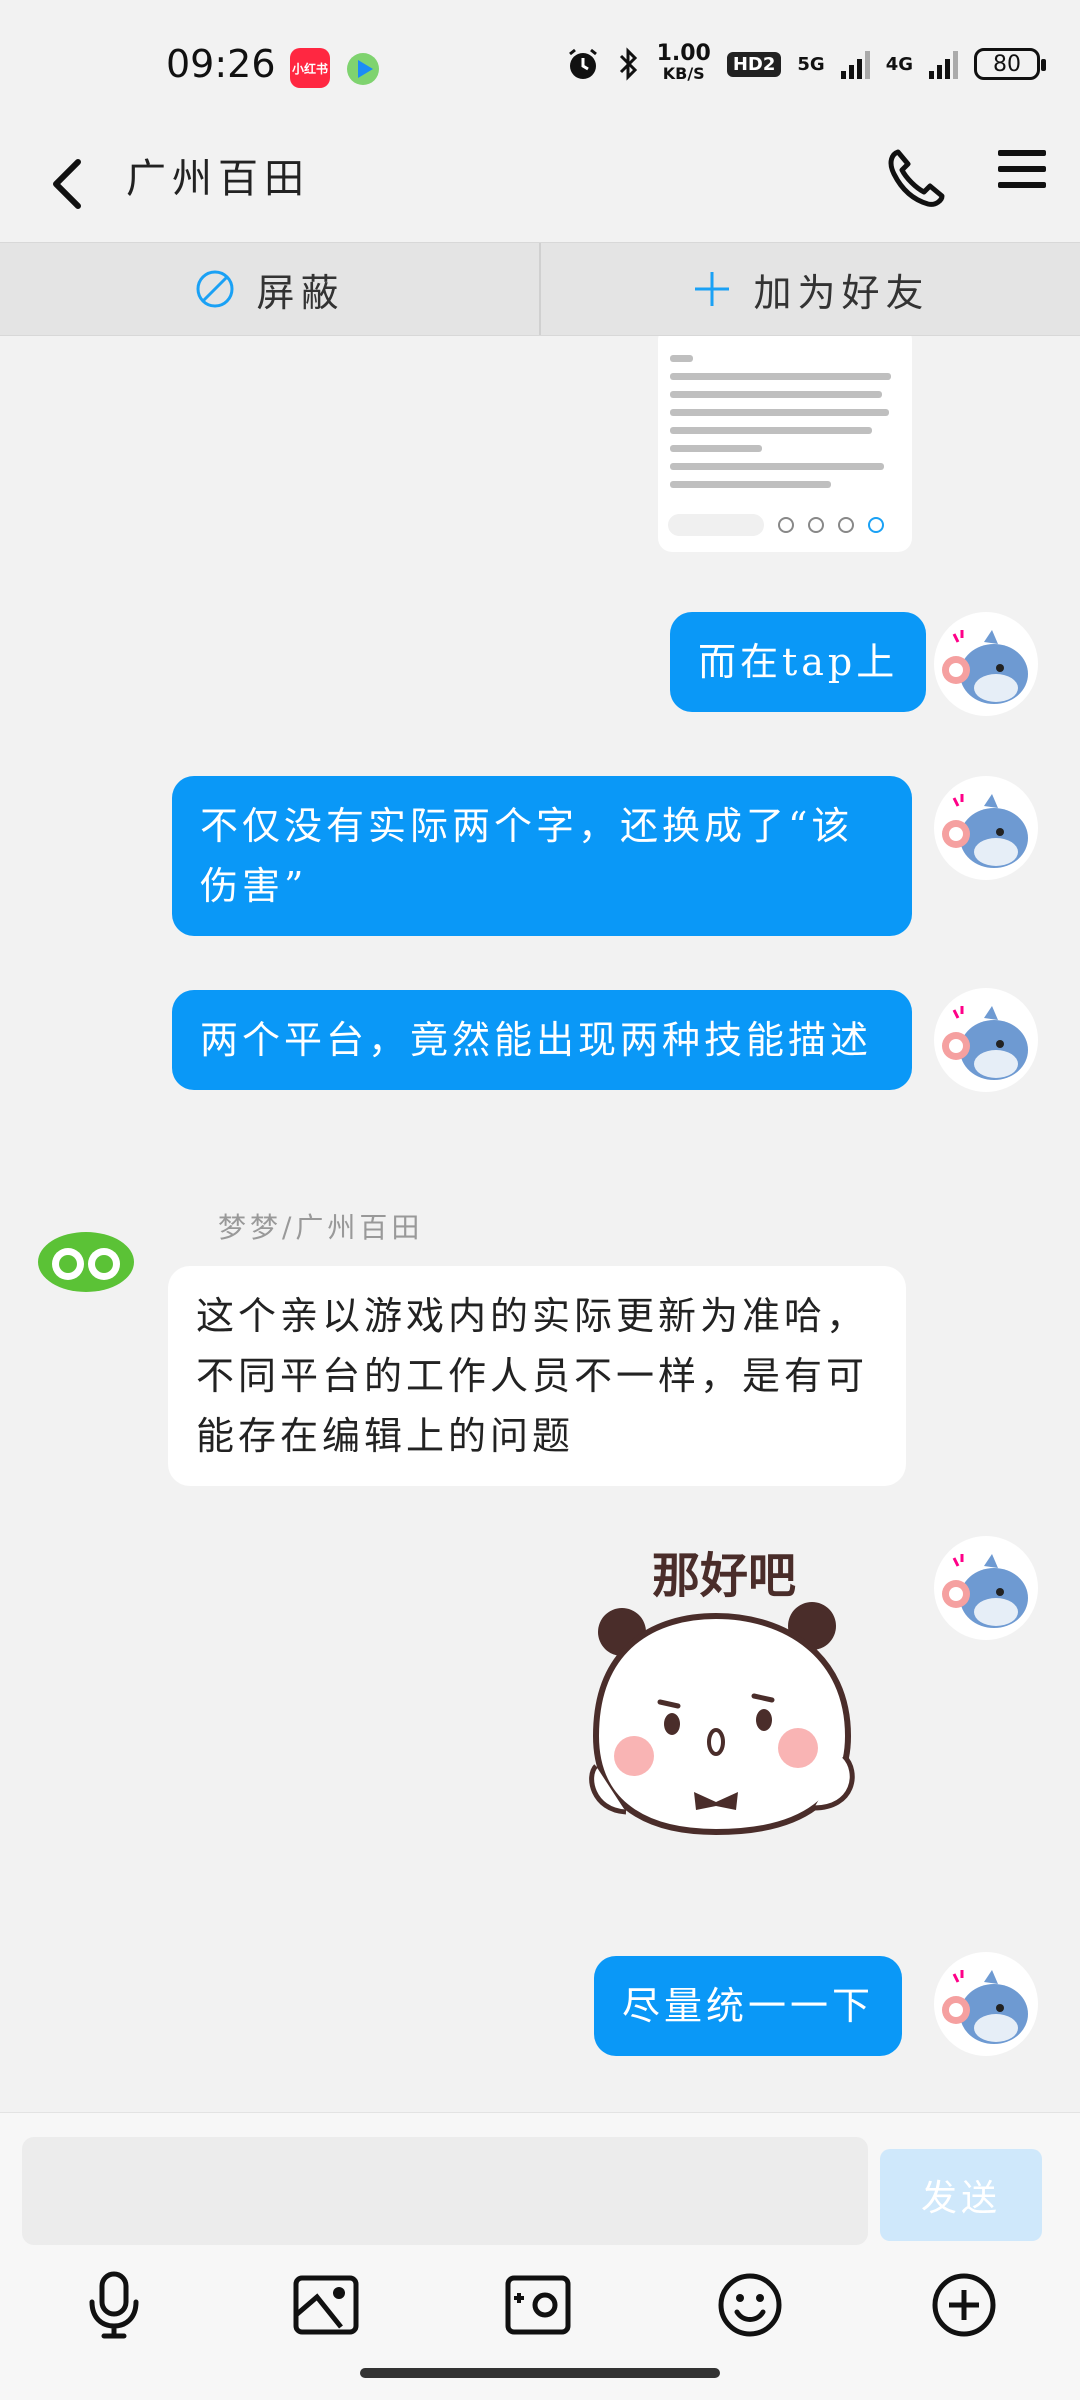 This screenshot has width=1080, height=2400. I want to click on status-right-group: 1.00 KB/S HD2 5G 4G 80, so click(805, 62).